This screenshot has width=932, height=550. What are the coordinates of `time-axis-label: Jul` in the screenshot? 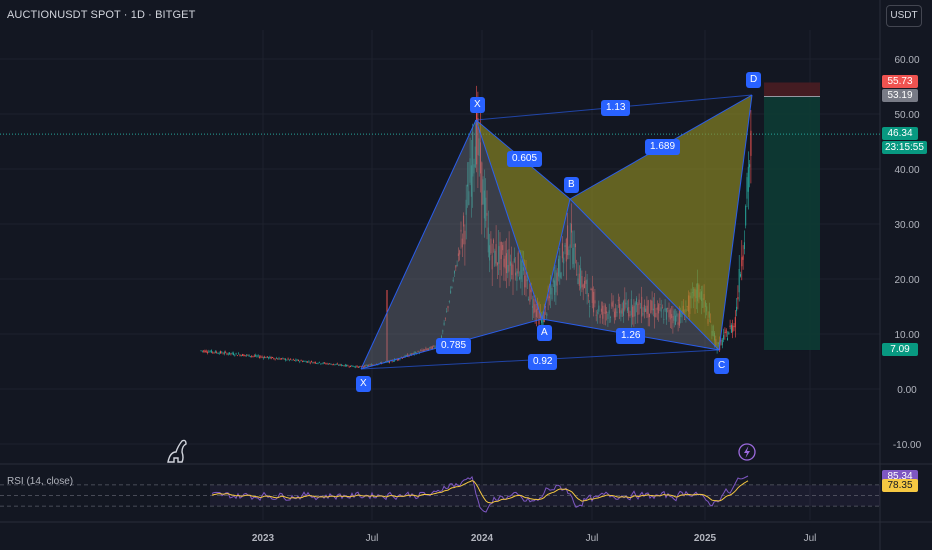 It's located at (372, 538).